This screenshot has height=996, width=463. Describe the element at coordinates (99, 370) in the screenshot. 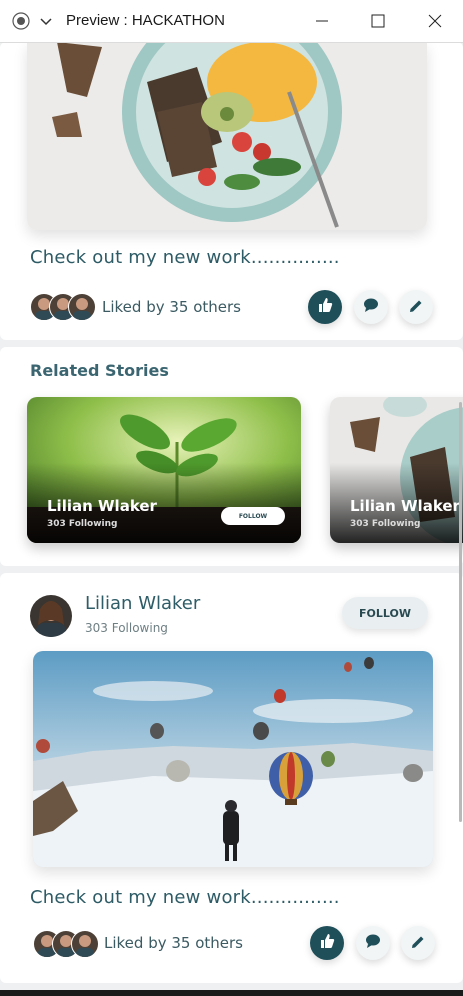

I see `section-title: Related Stories` at that location.